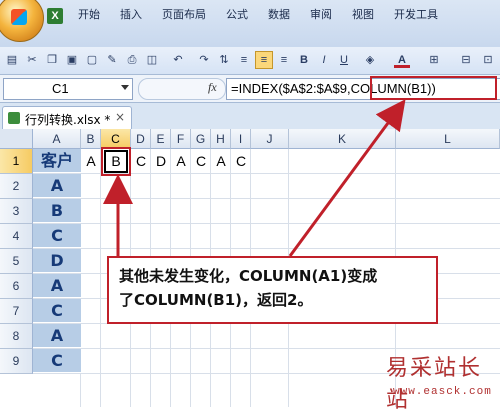 This screenshot has width=500, height=414. Describe the element at coordinates (402, 60) in the screenshot. I see `font-color-button: A` at that location.